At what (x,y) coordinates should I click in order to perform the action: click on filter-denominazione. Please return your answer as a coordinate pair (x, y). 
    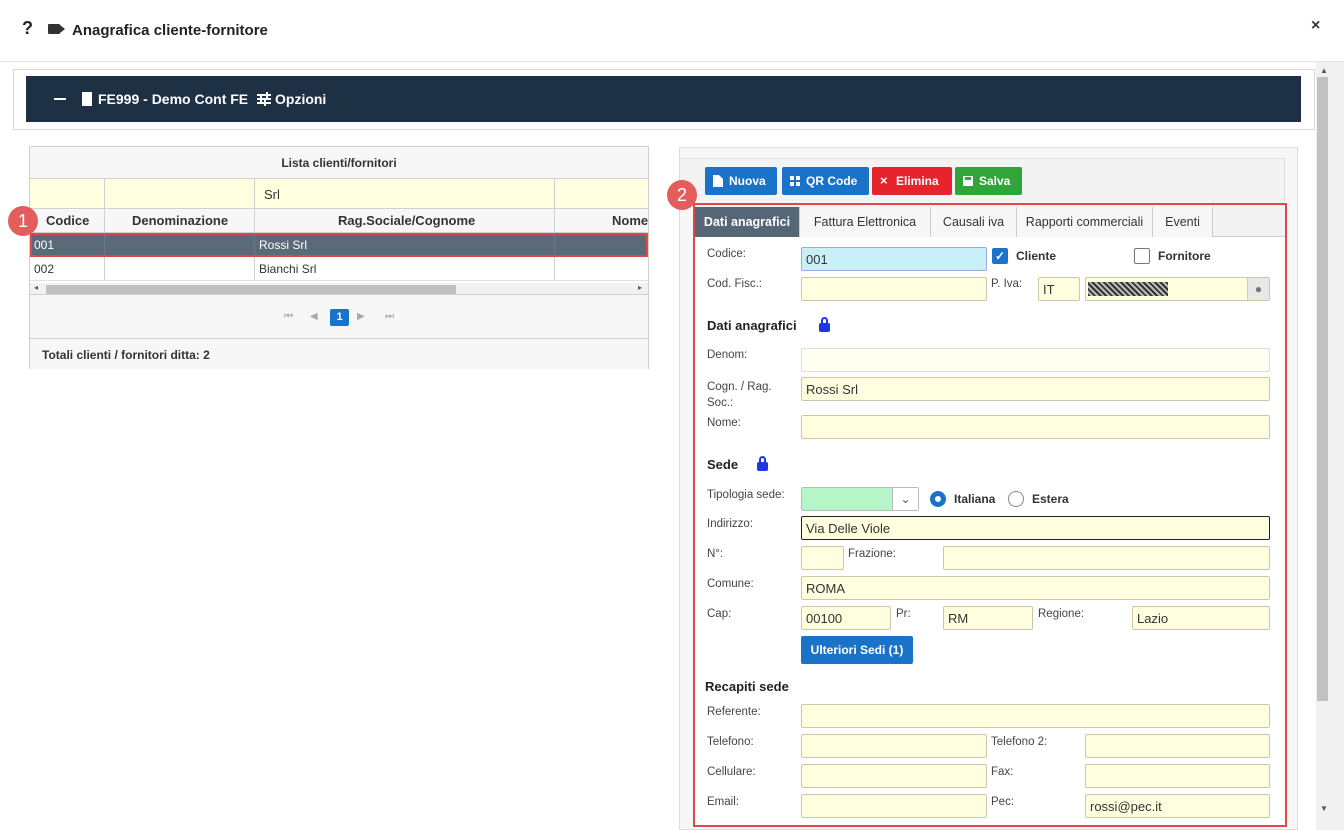
    Looking at the image, I should click on (180, 193).